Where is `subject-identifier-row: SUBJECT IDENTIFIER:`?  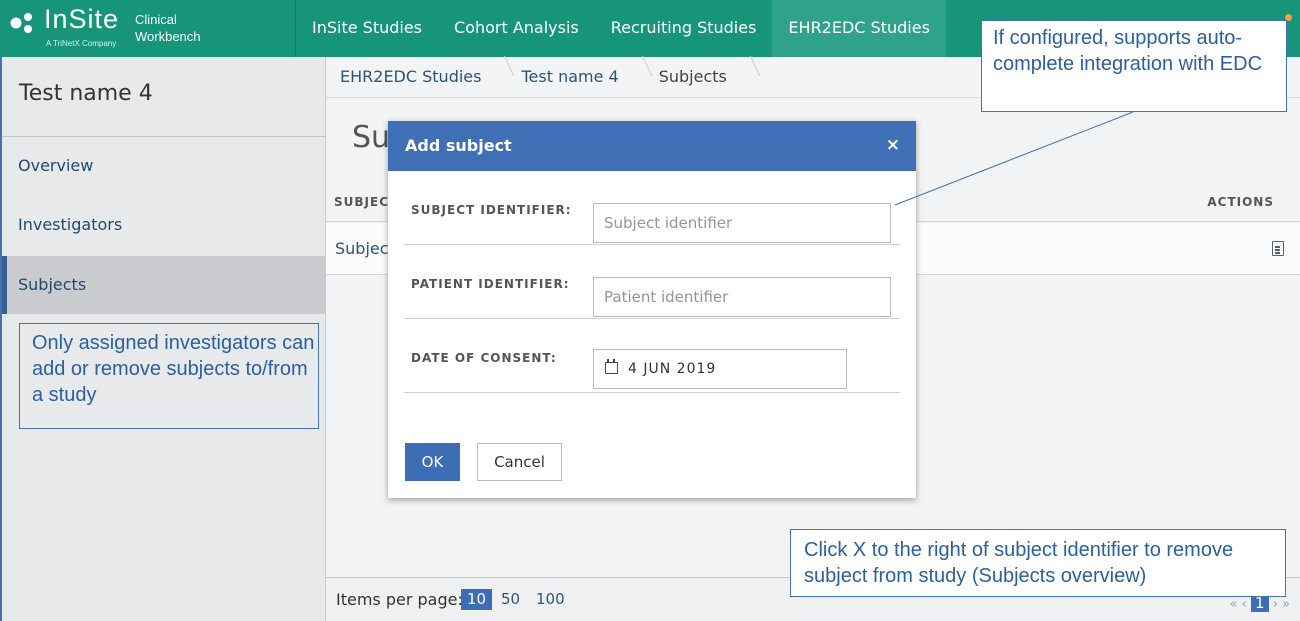 subject-identifier-row: SUBJECT IDENTIFIER: is located at coordinates (652, 208).